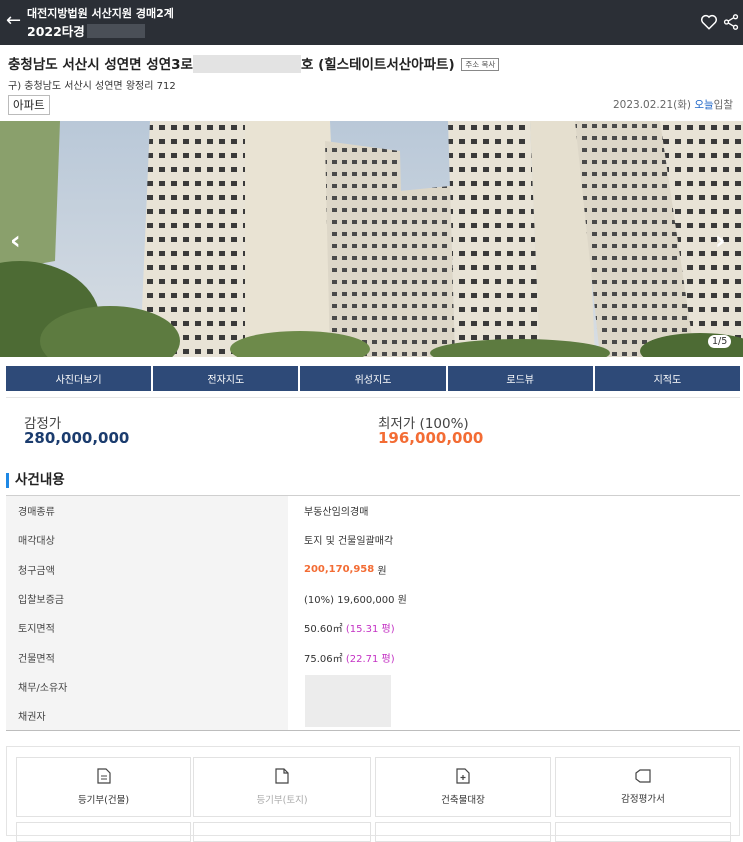 The height and width of the screenshot is (842, 743). What do you see at coordinates (514, 569) in the screenshot?
I see `row-value: 200,170,958 원` at bounding box center [514, 569].